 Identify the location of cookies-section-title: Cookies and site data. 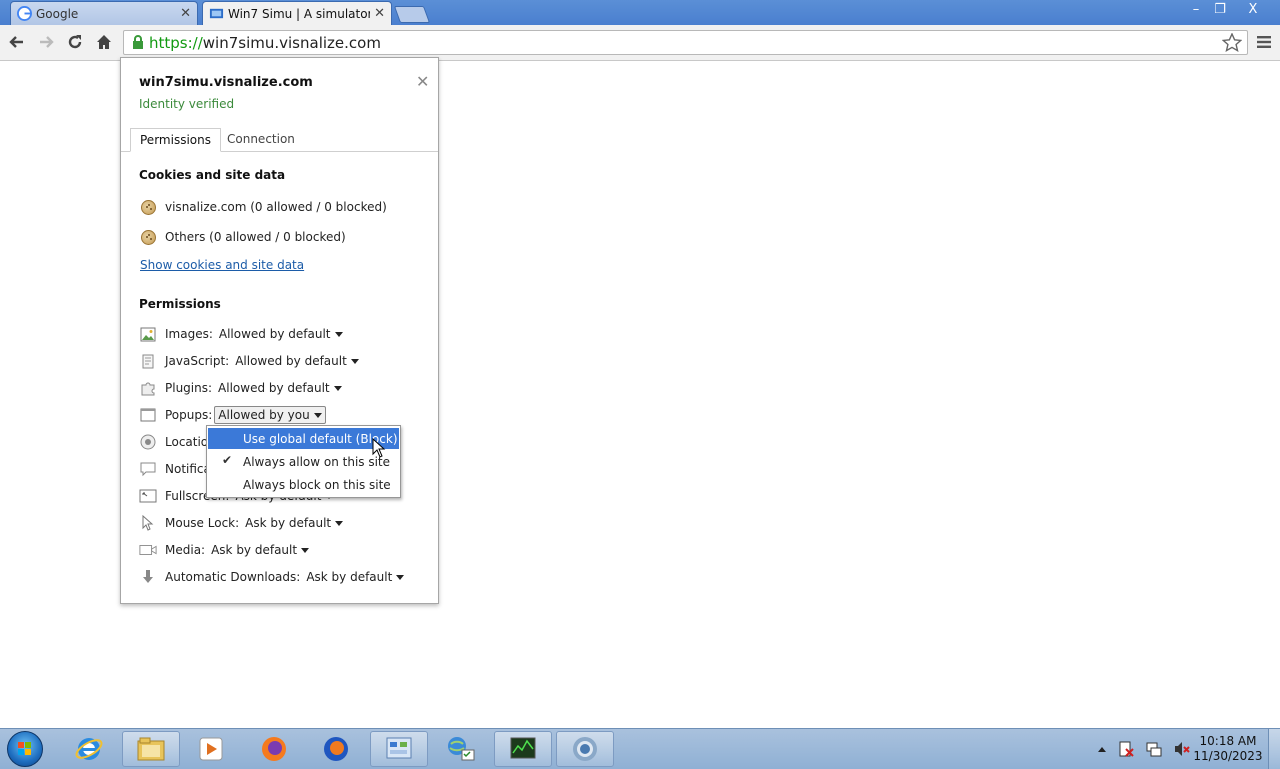
(212, 175).